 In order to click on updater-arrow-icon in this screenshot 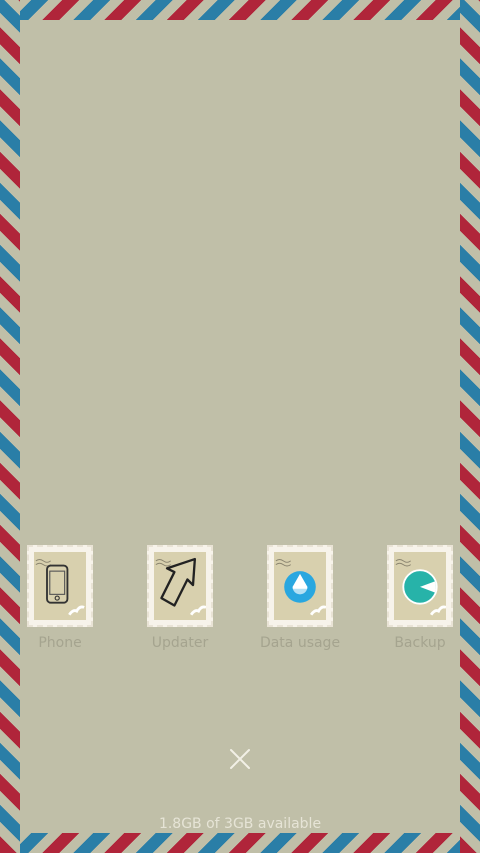, I will do `click(180, 586)`.